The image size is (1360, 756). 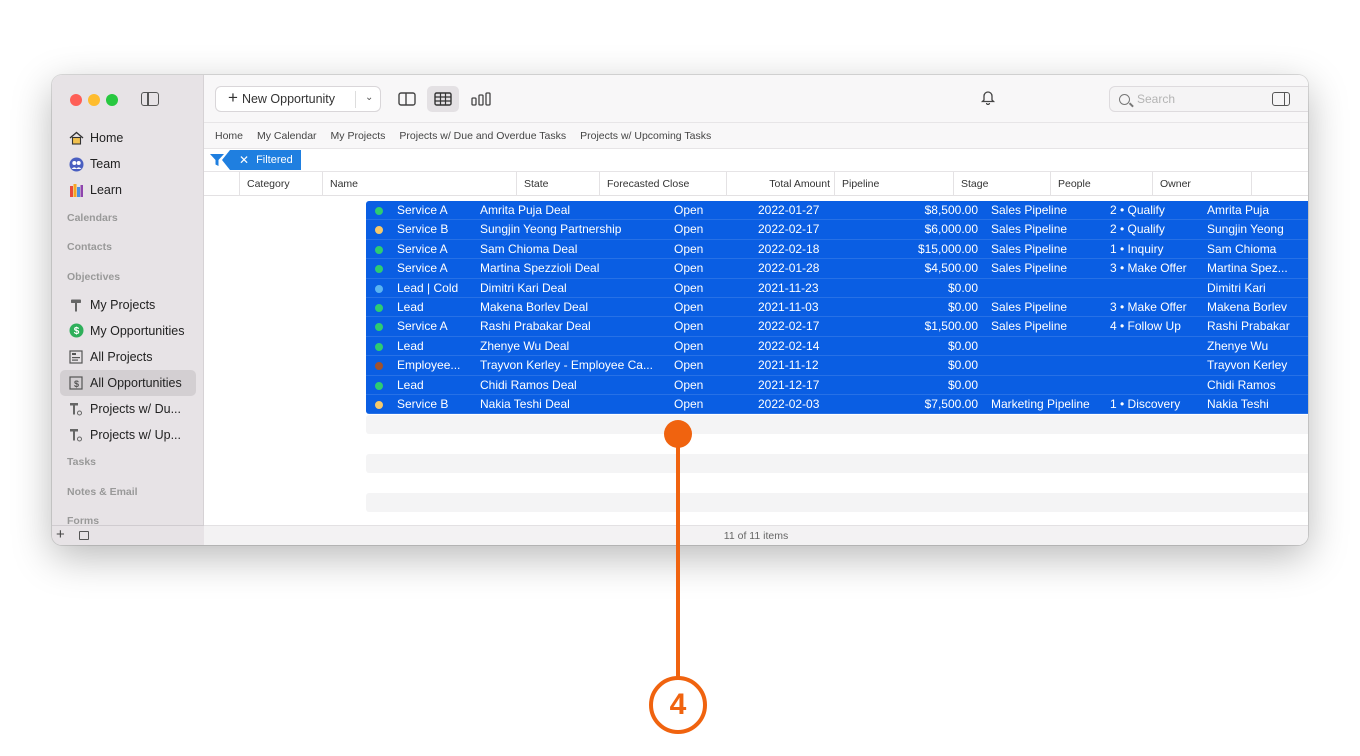 I want to click on clear-filter-icon: ✕, so click(x=244, y=160).